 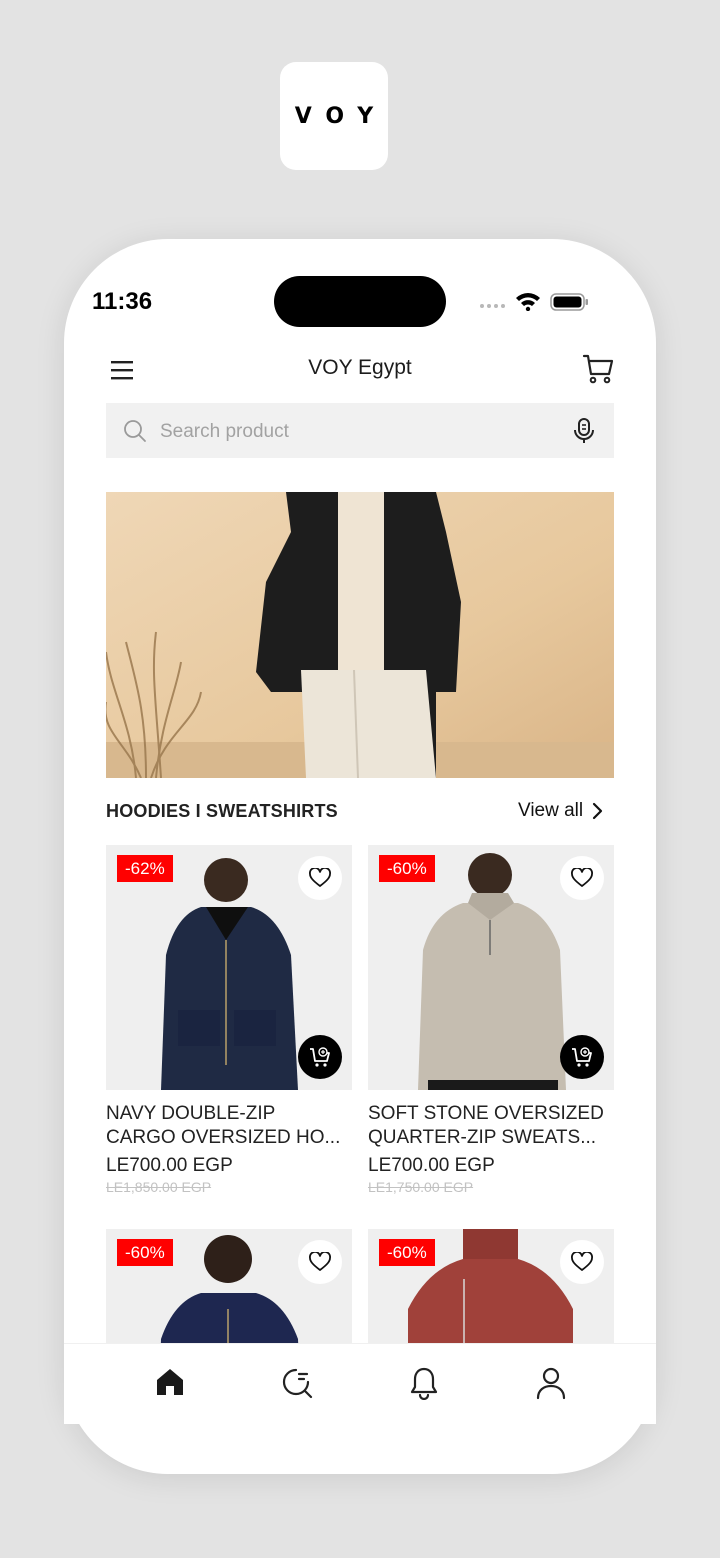 What do you see at coordinates (360, 301) in the screenshot?
I see `dynamic-island` at bounding box center [360, 301].